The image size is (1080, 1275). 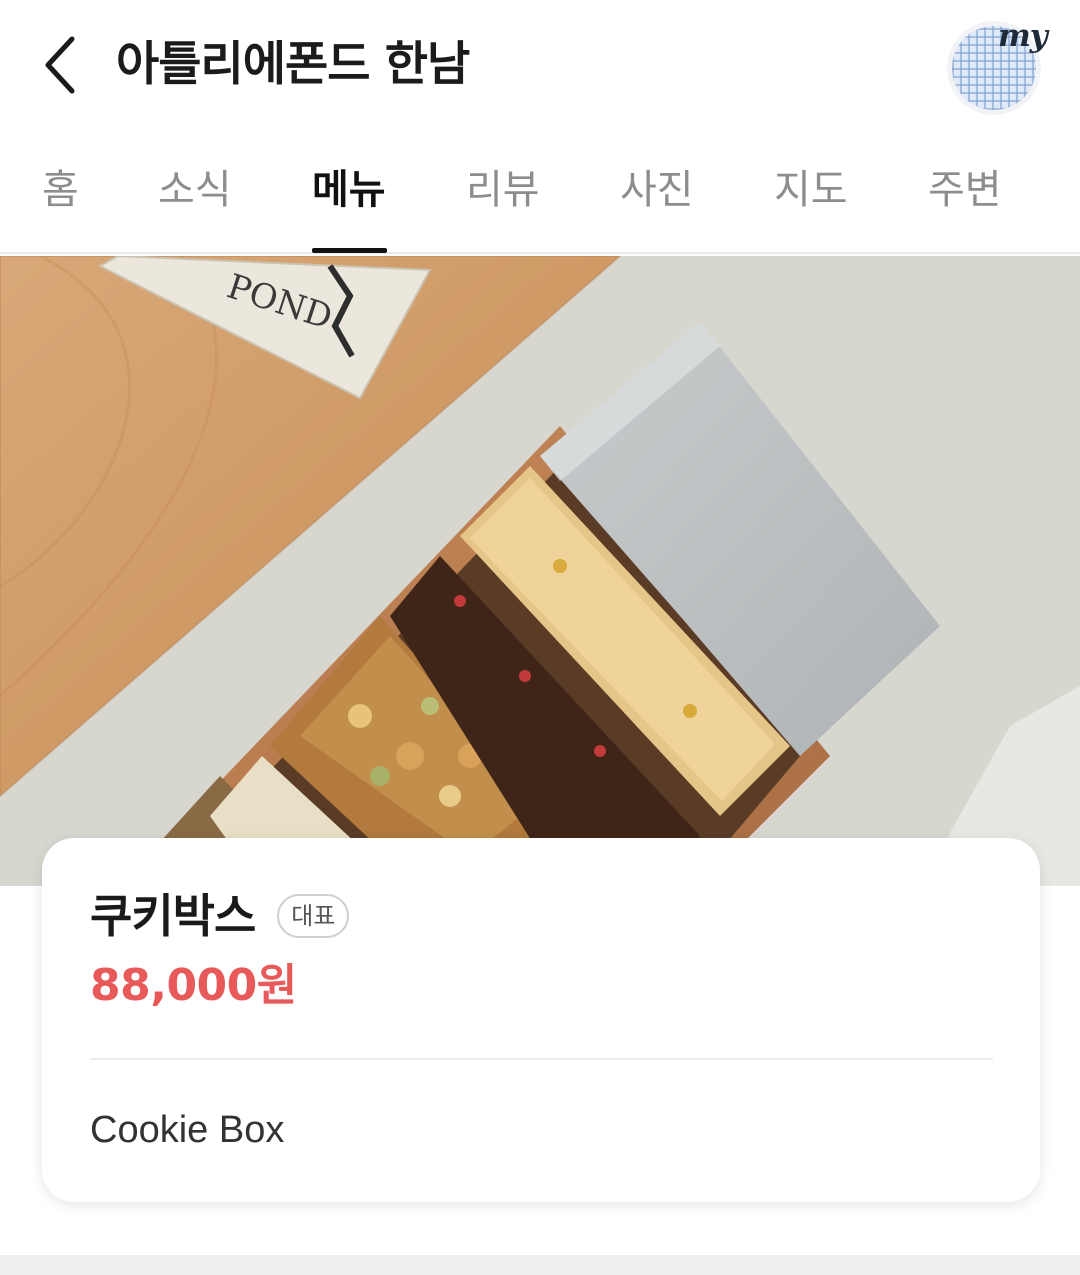 What do you see at coordinates (193, 985) in the screenshot?
I see `menu-item-price: 88,000원` at bounding box center [193, 985].